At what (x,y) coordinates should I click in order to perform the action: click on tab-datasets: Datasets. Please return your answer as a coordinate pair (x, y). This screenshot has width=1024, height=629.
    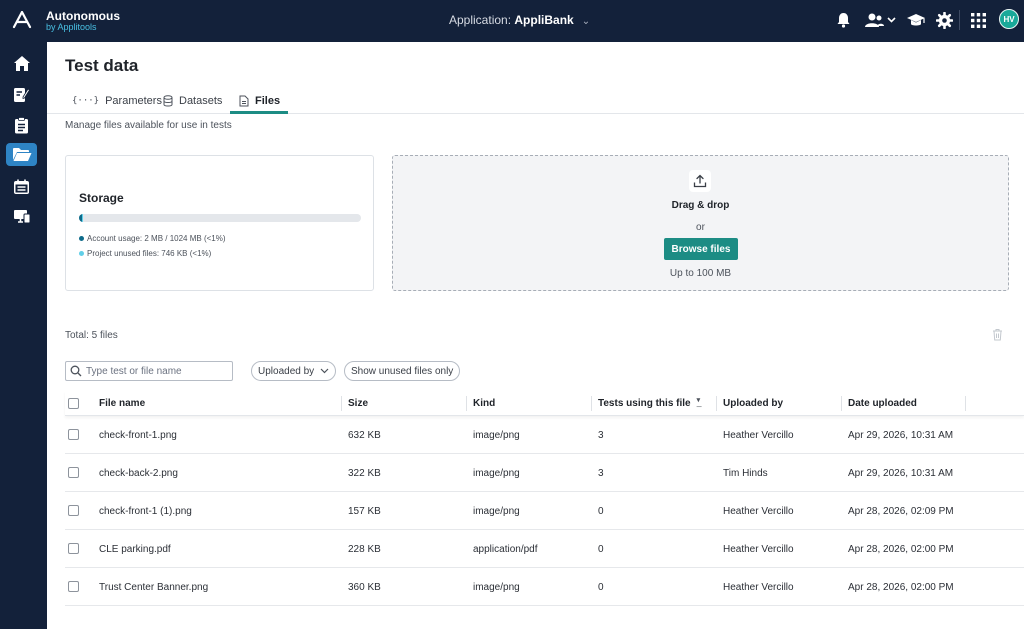
    Looking at the image, I should click on (192, 100).